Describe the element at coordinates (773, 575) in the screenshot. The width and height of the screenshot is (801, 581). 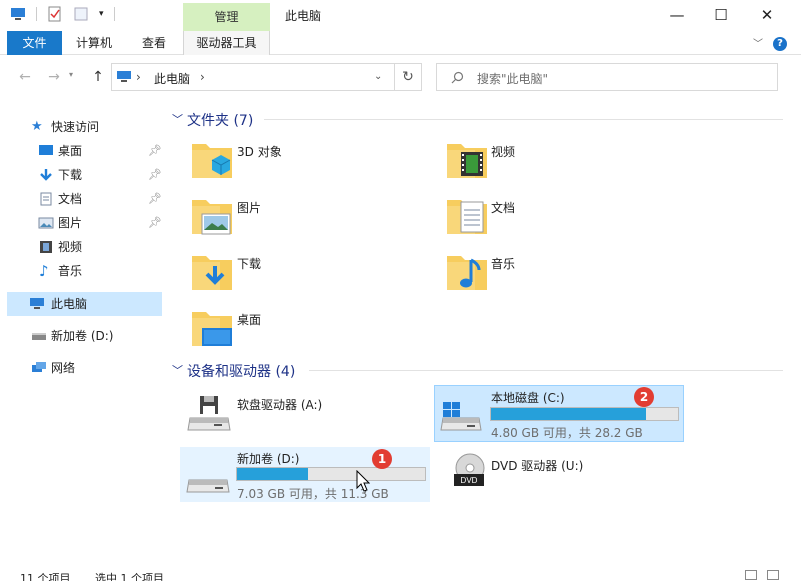
I see `tiles-view-icon` at that location.